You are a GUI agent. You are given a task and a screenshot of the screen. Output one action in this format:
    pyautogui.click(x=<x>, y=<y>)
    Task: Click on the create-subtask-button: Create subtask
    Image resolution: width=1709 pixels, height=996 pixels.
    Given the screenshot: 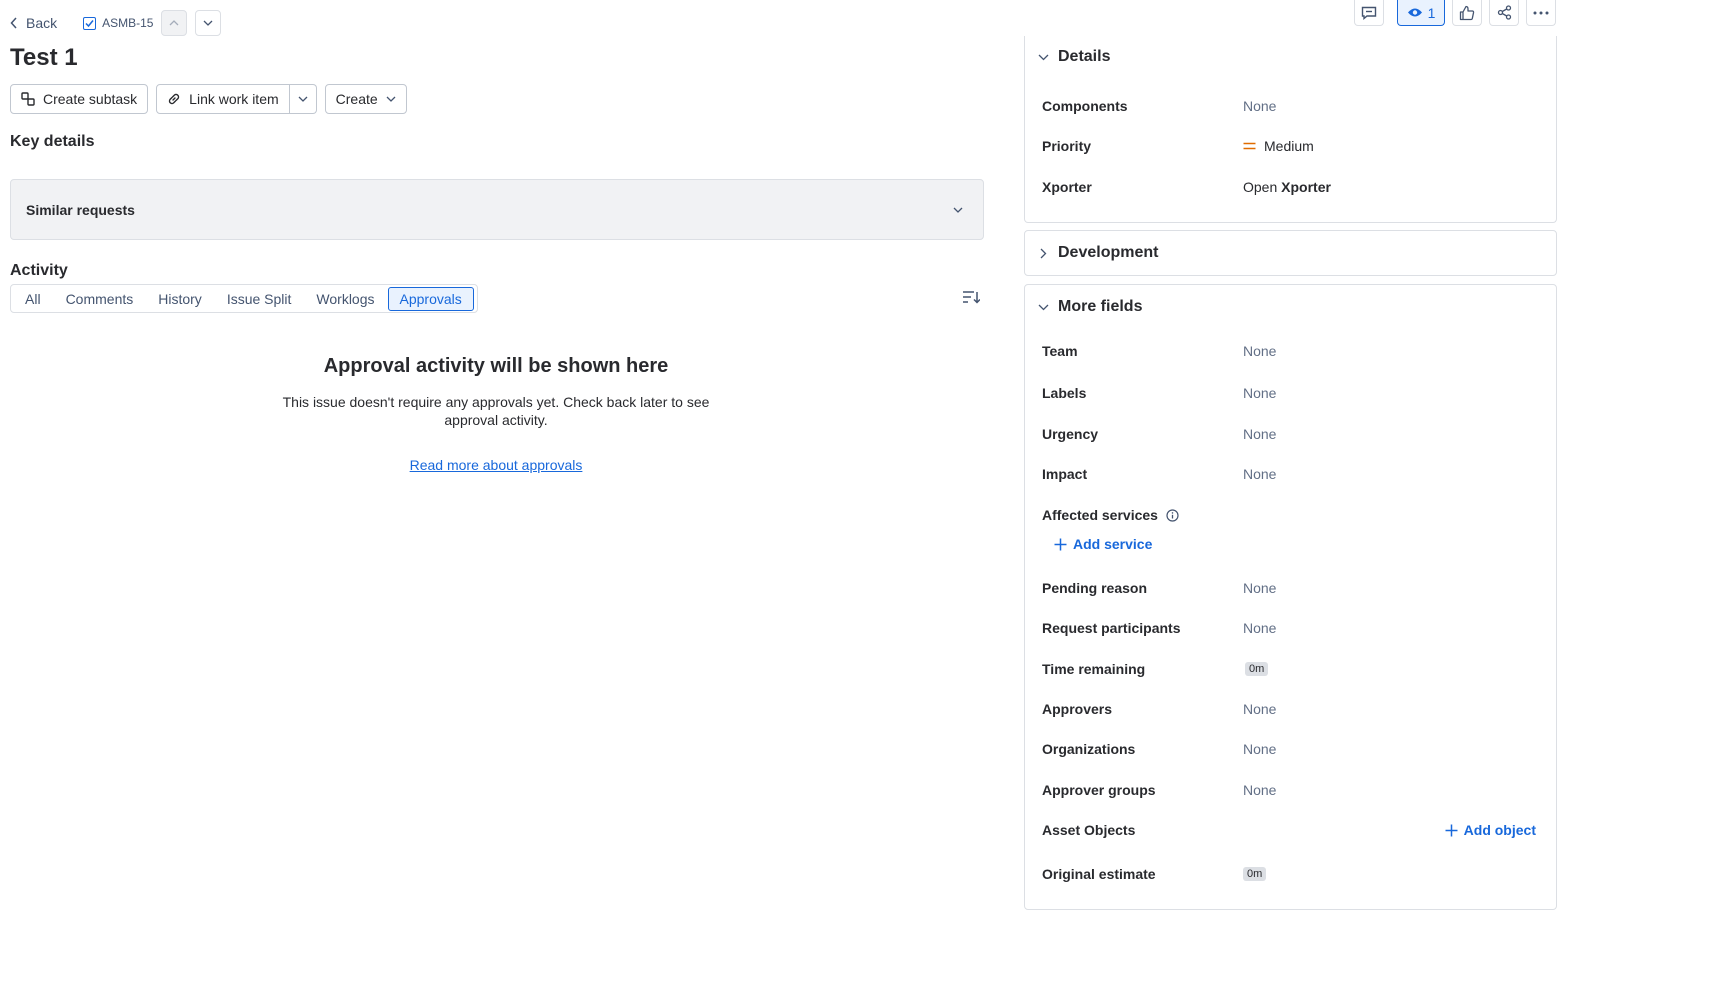 What is the action you would take?
    pyautogui.click(x=79, y=99)
    